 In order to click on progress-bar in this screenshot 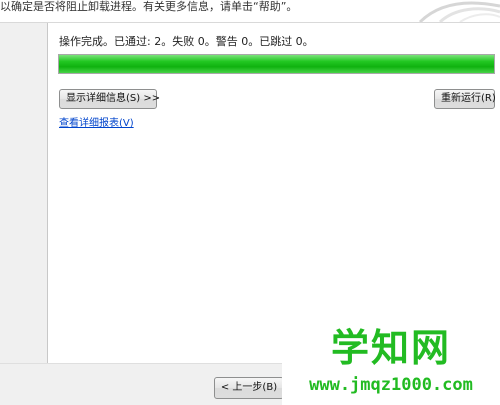, I will do `click(276, 64)`.